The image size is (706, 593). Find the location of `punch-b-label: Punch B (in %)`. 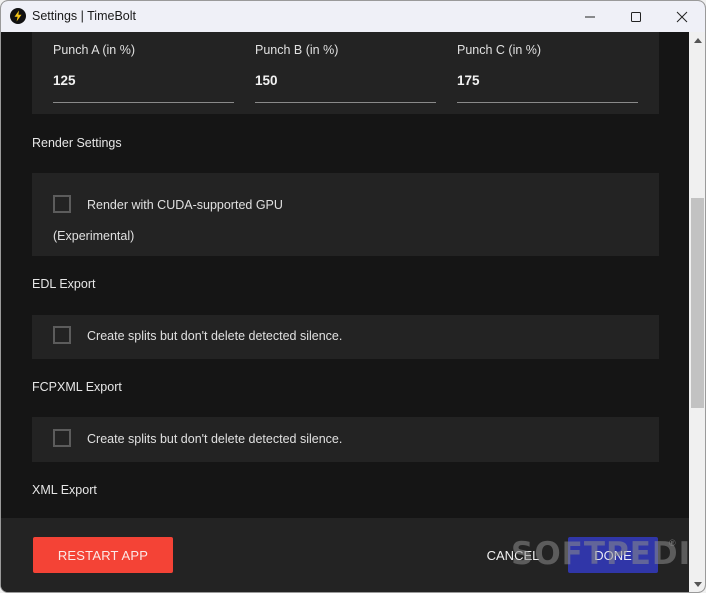

punch-b-label: Punch B (in %) is located at coordinates (297, 50).